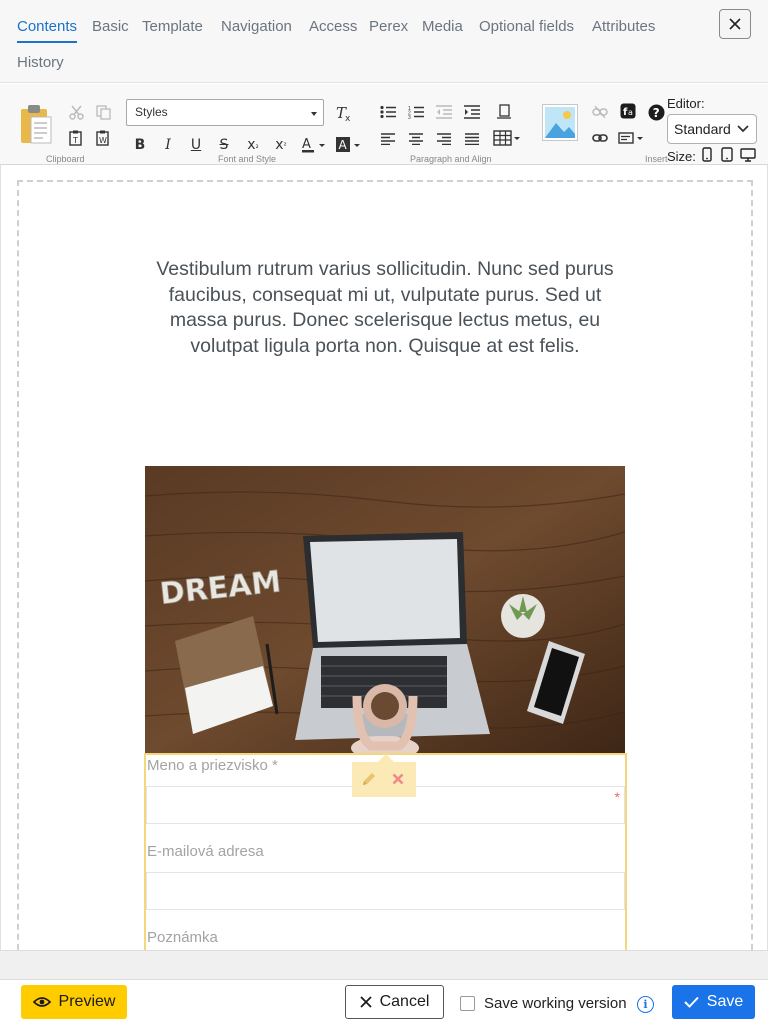 Image resolution: width=768 pixels, height=1024 pixels. I want to click on link-icon, so click(600, 138).